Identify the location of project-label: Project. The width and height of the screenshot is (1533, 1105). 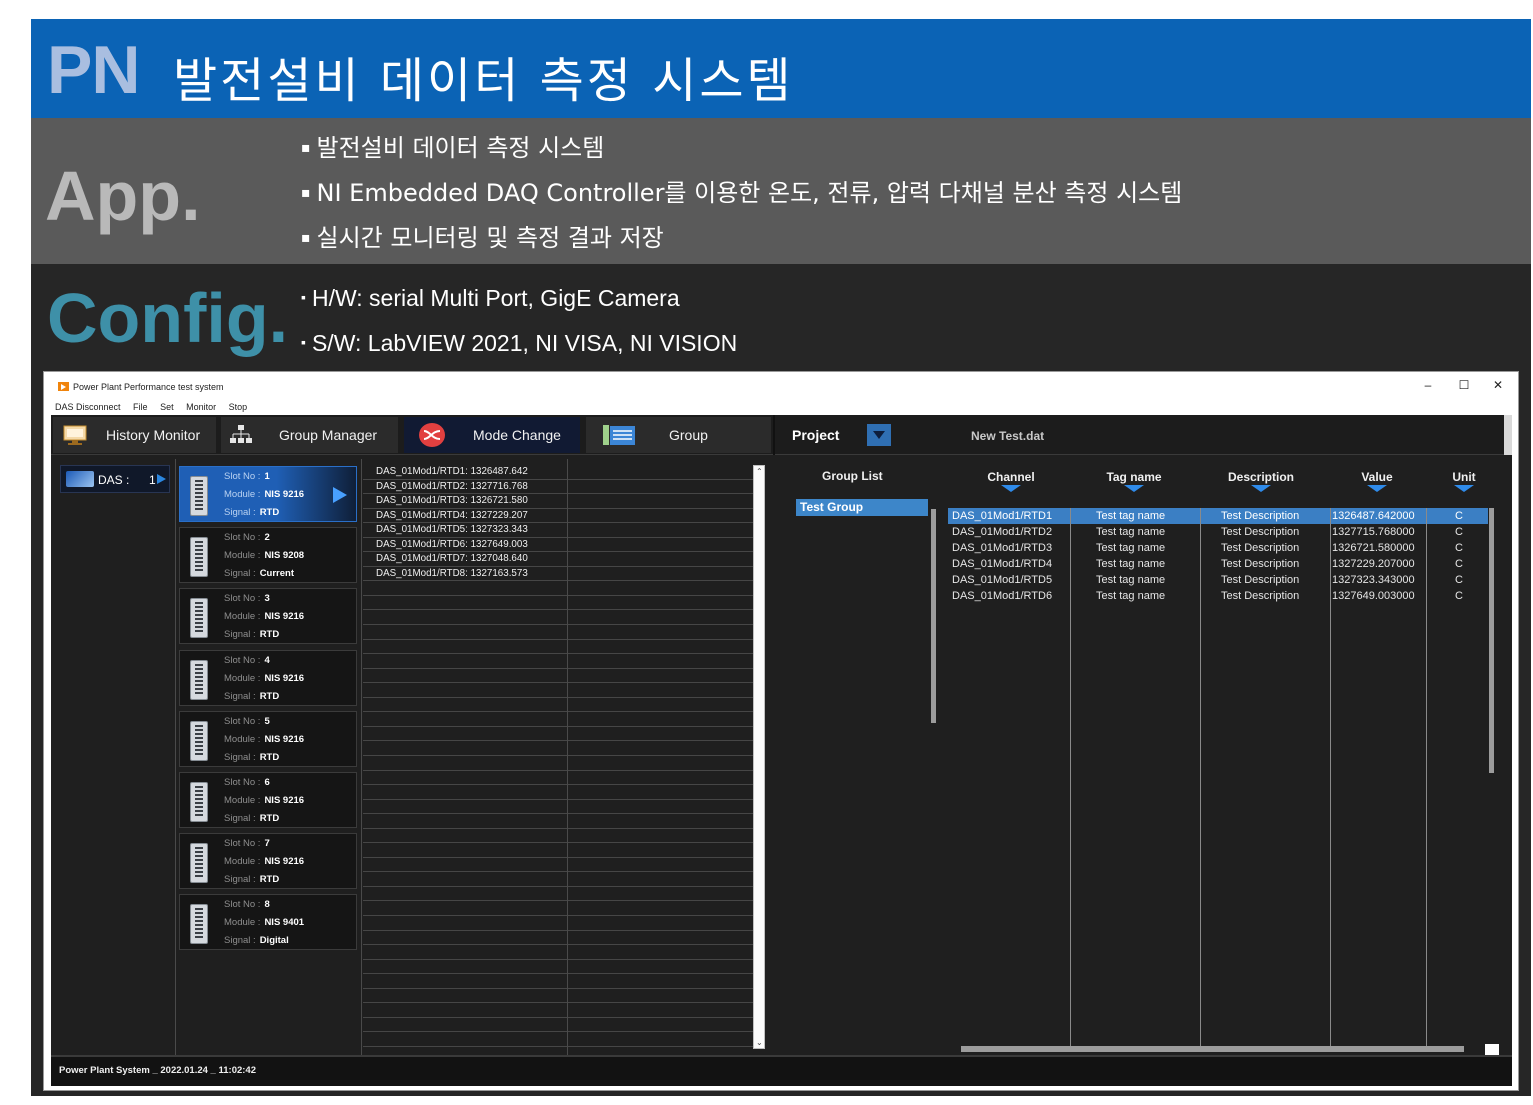
(816, 435).